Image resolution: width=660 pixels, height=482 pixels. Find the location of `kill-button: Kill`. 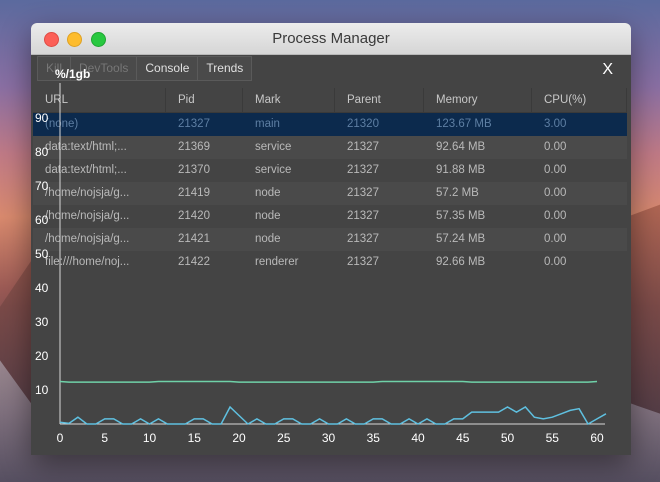

kill-button: Kill is located at coordinates (54, 68).